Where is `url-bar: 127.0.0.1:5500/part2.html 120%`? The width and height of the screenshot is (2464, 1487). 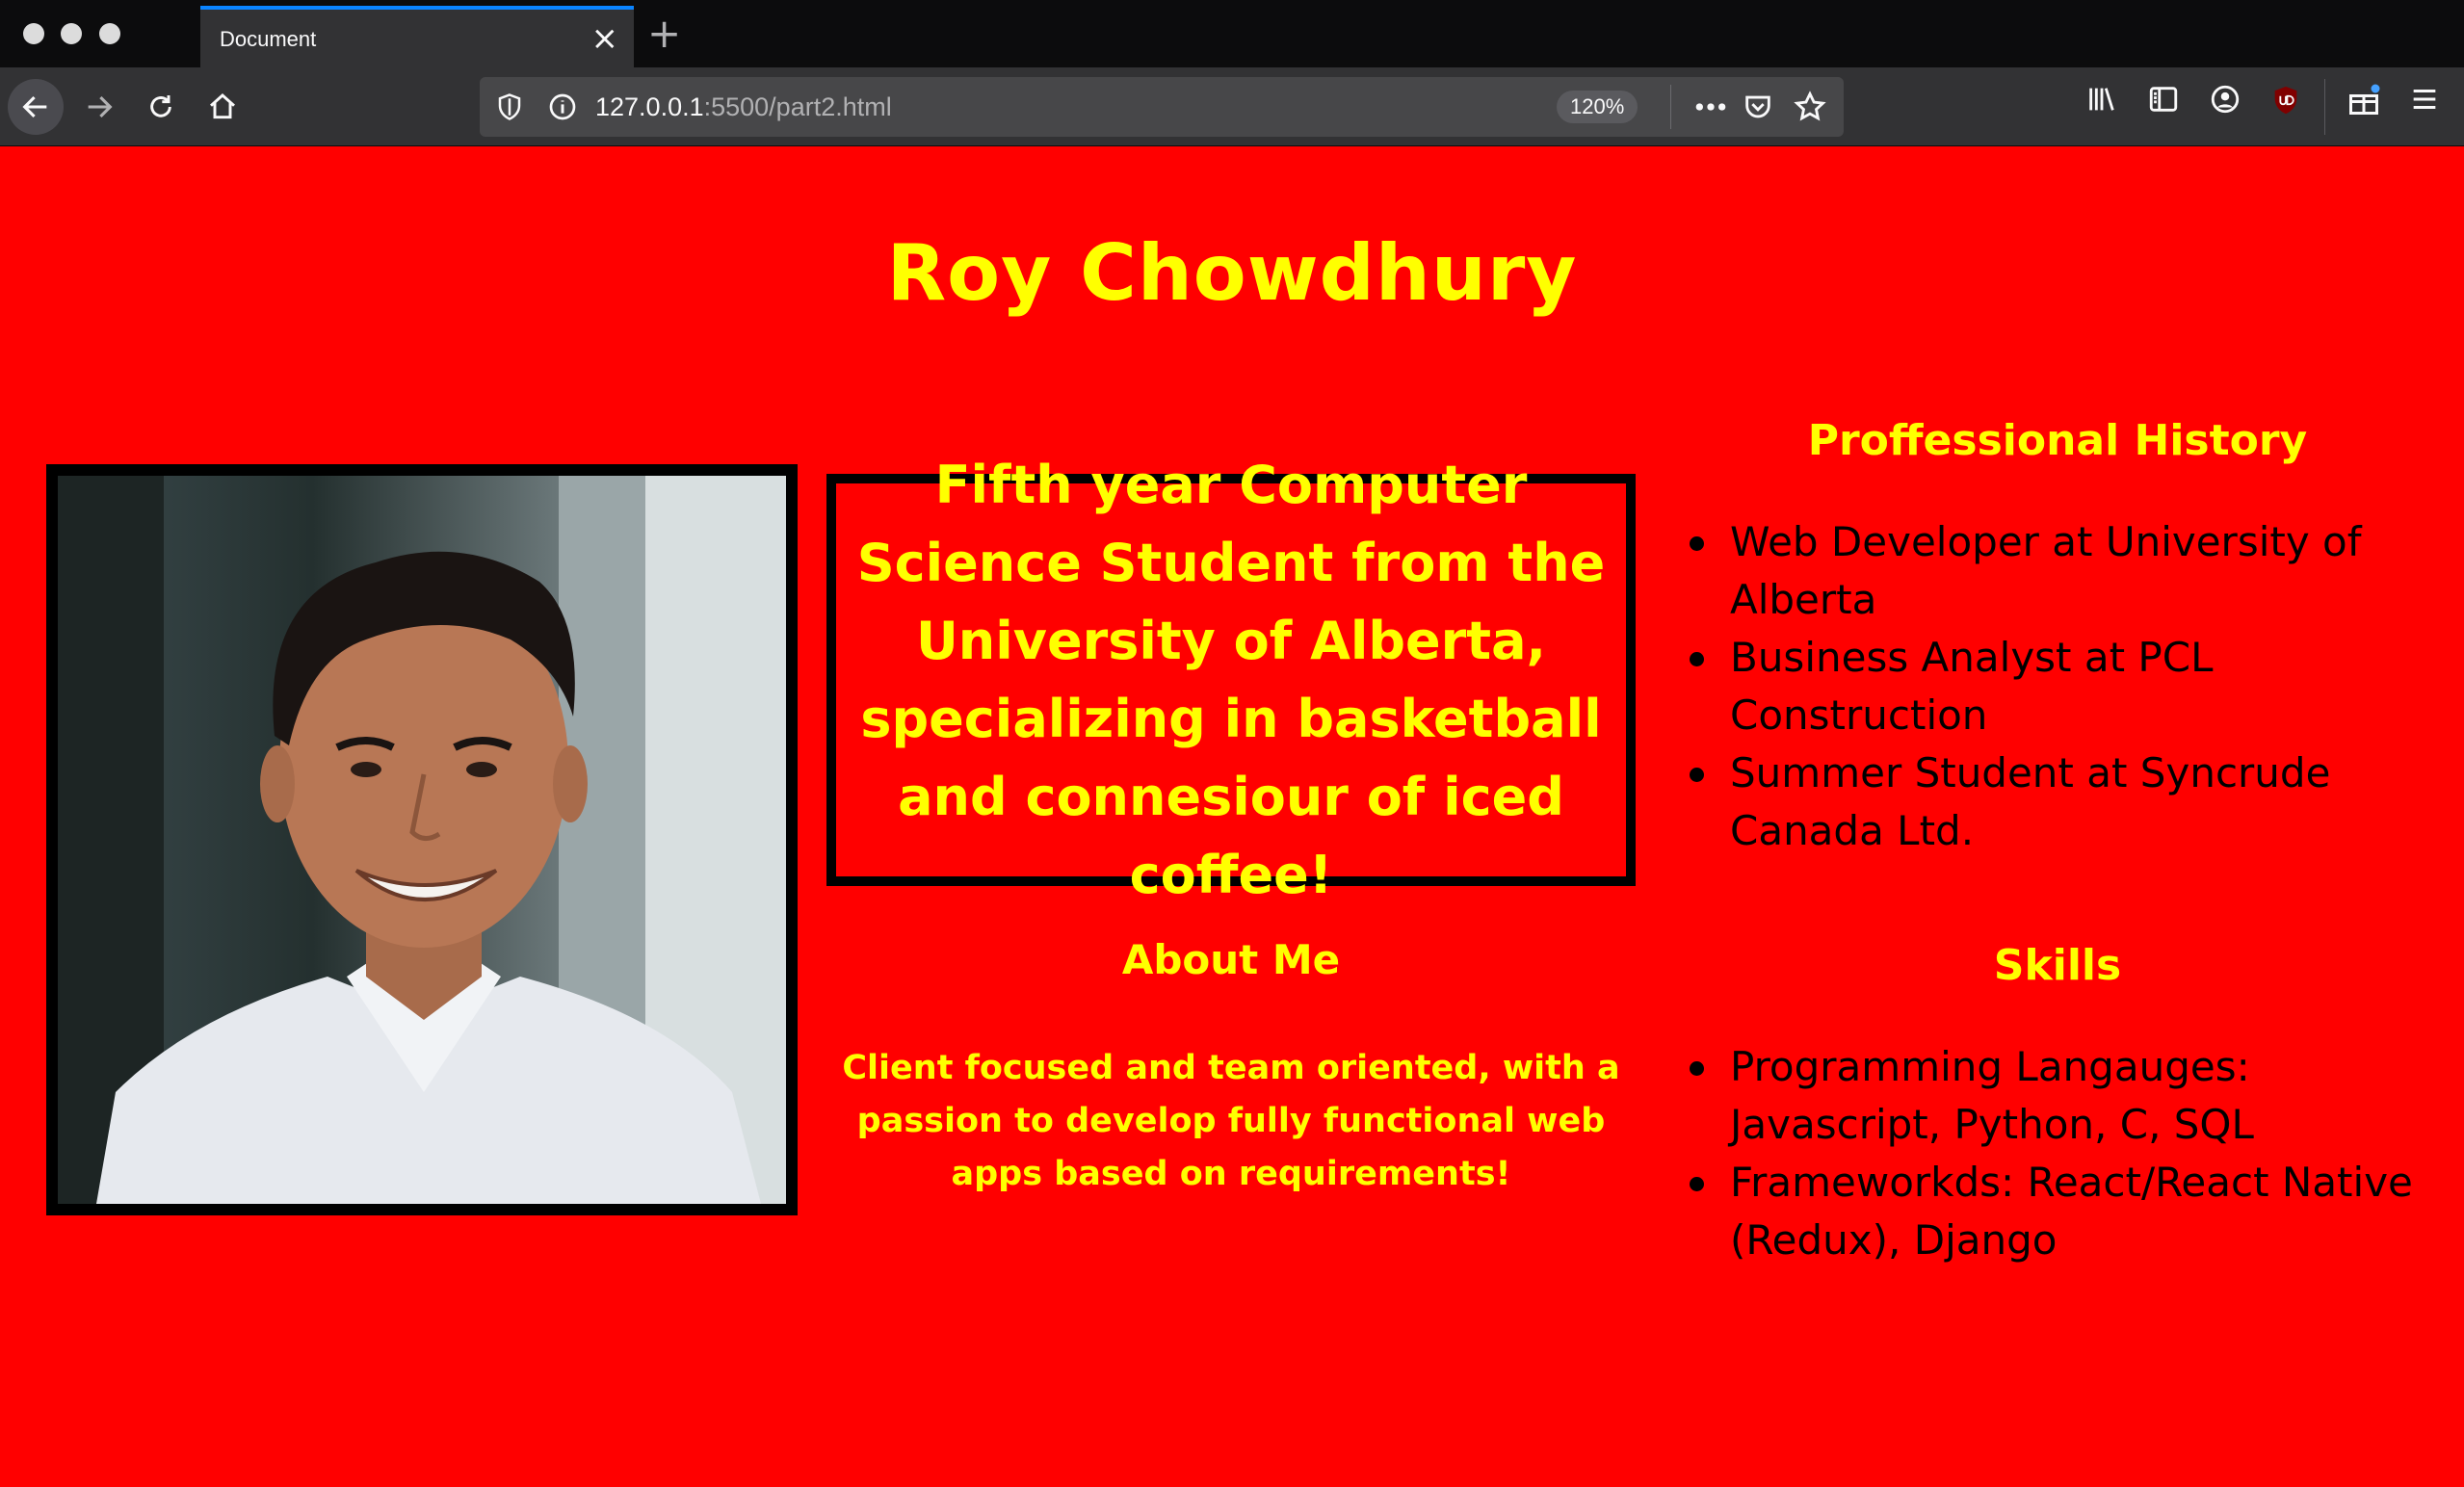 url-bar: 127.0.0.1:5500/part2.html 120% is located at coordinates (1162, 107).